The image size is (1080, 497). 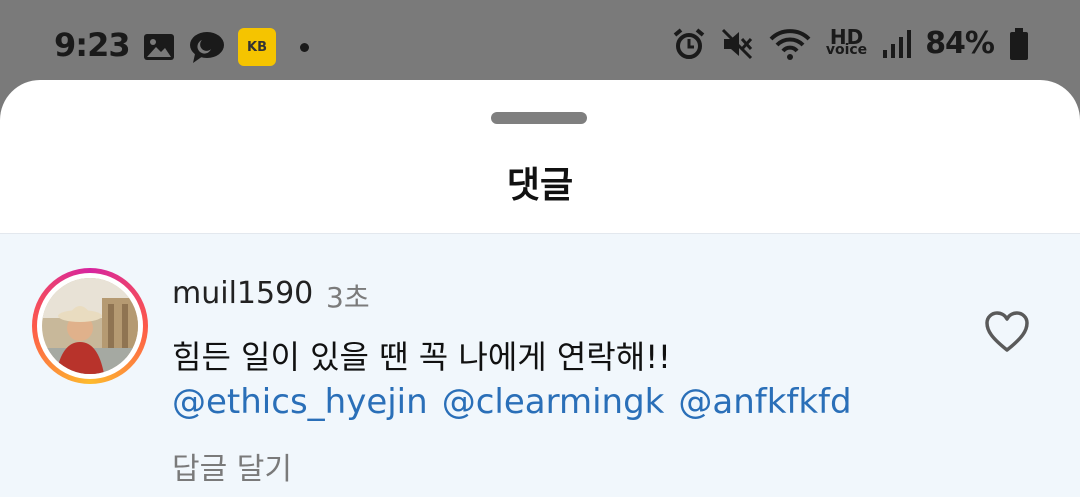 I want to click on signal-icon, so click(x=897, y=43).